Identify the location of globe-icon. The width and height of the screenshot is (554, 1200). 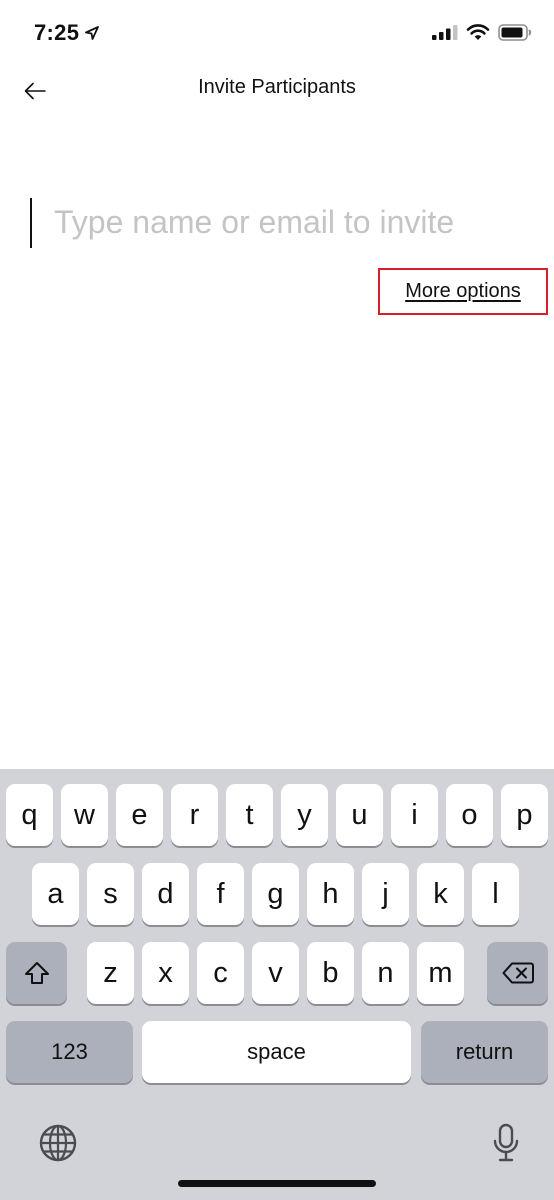
(58, 1143).